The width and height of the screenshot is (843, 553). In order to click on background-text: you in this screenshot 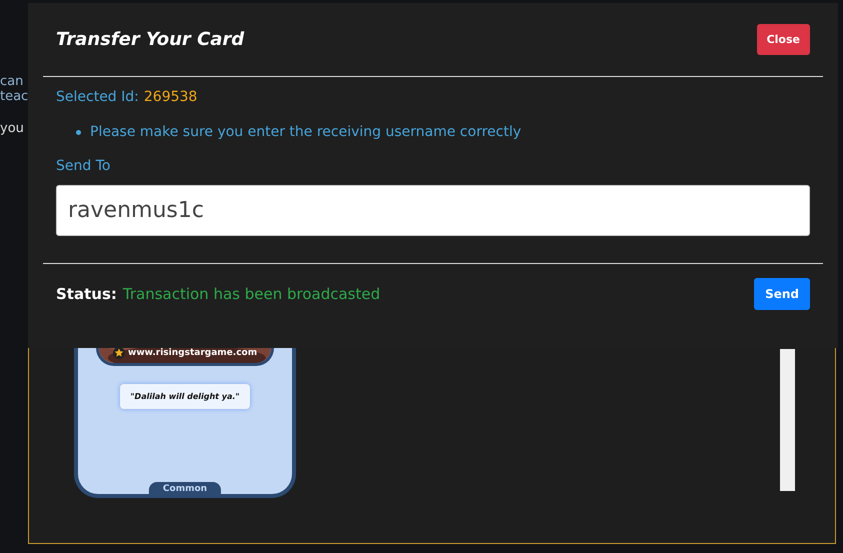, I will do `click(12, 128)`.